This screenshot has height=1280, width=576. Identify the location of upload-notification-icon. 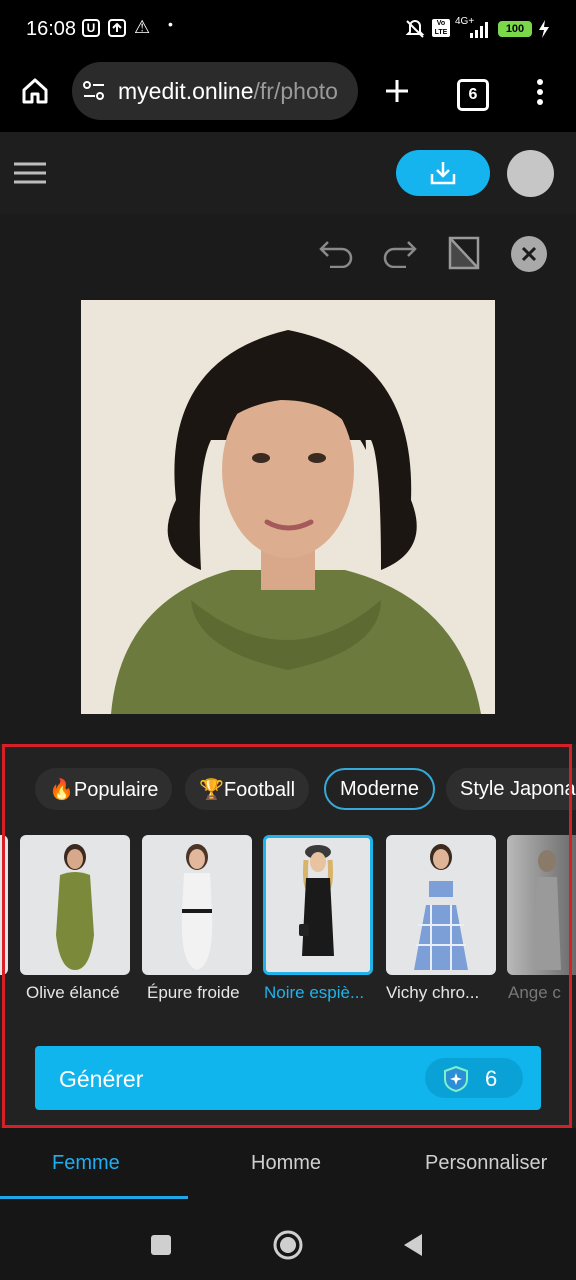
(117, 28).